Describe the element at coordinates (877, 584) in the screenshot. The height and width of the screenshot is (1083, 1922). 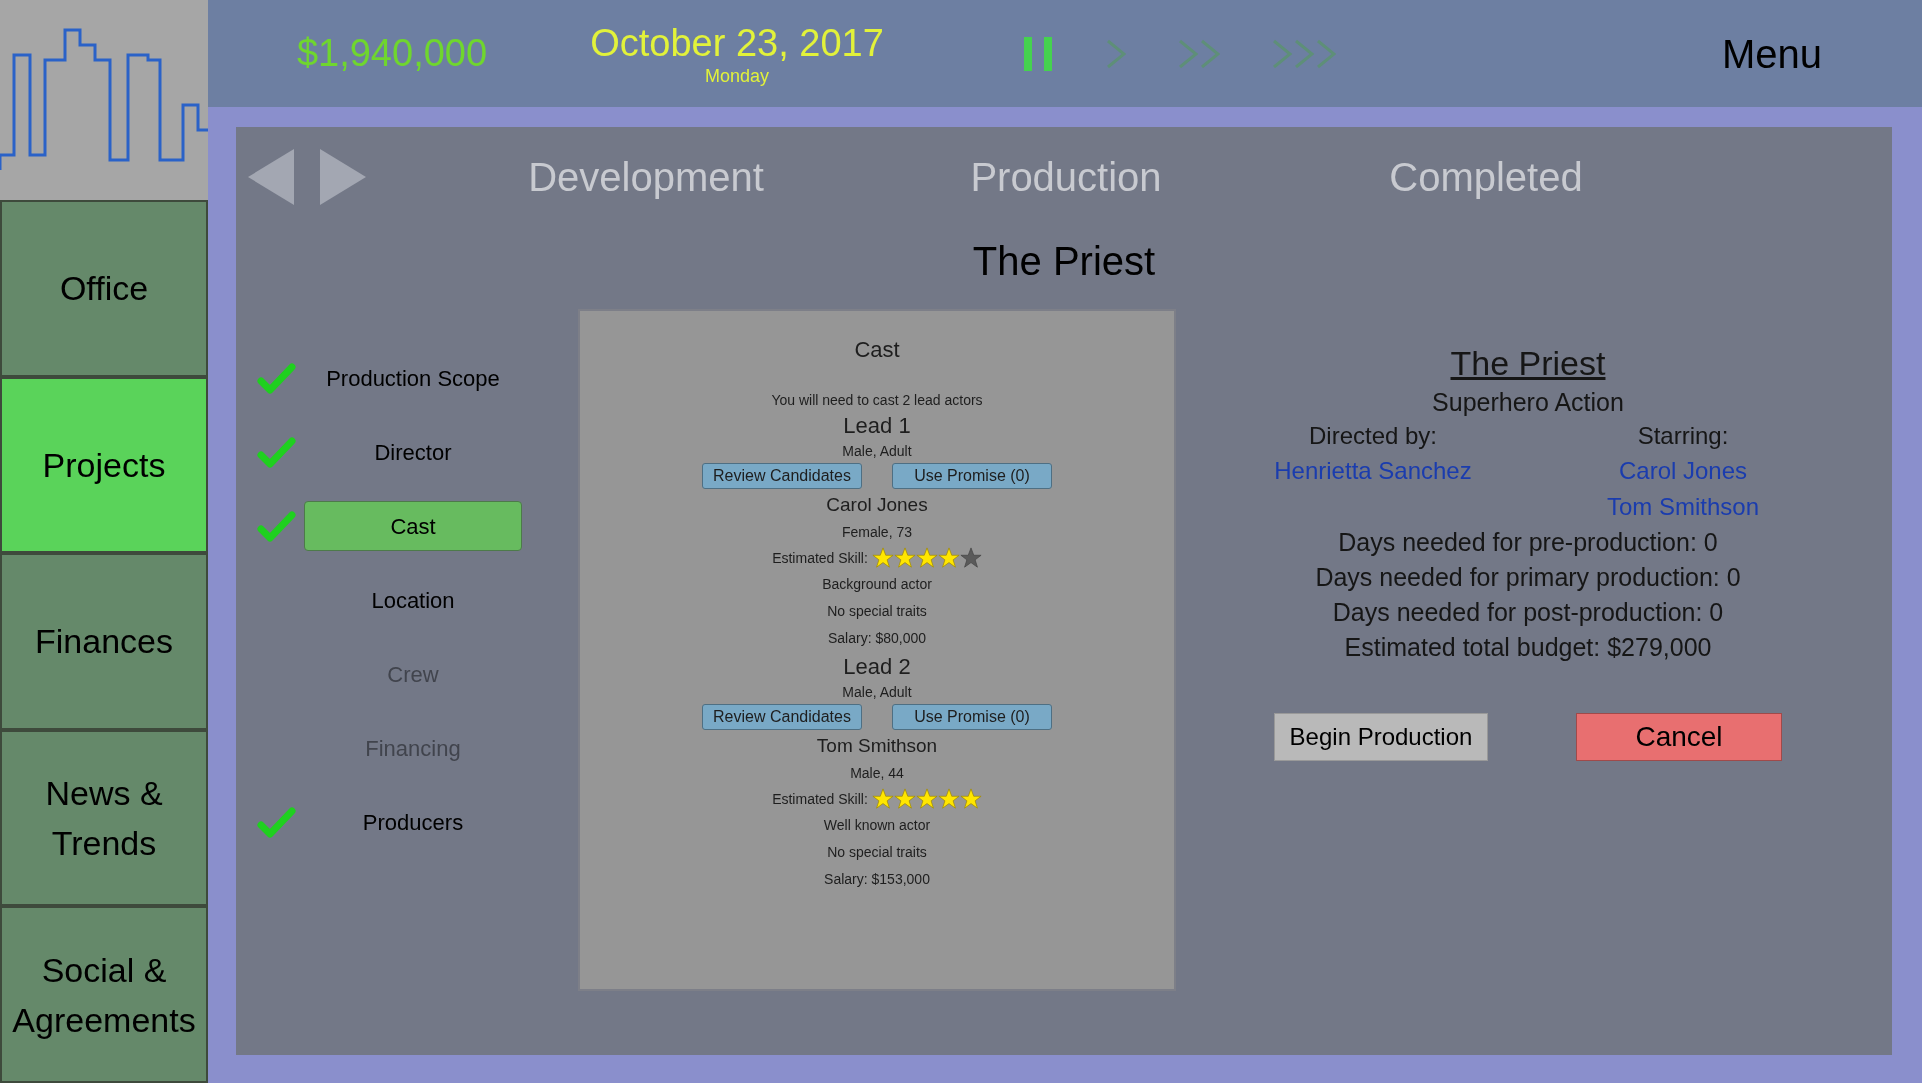
I see `fame-label: Background actor` at that location.